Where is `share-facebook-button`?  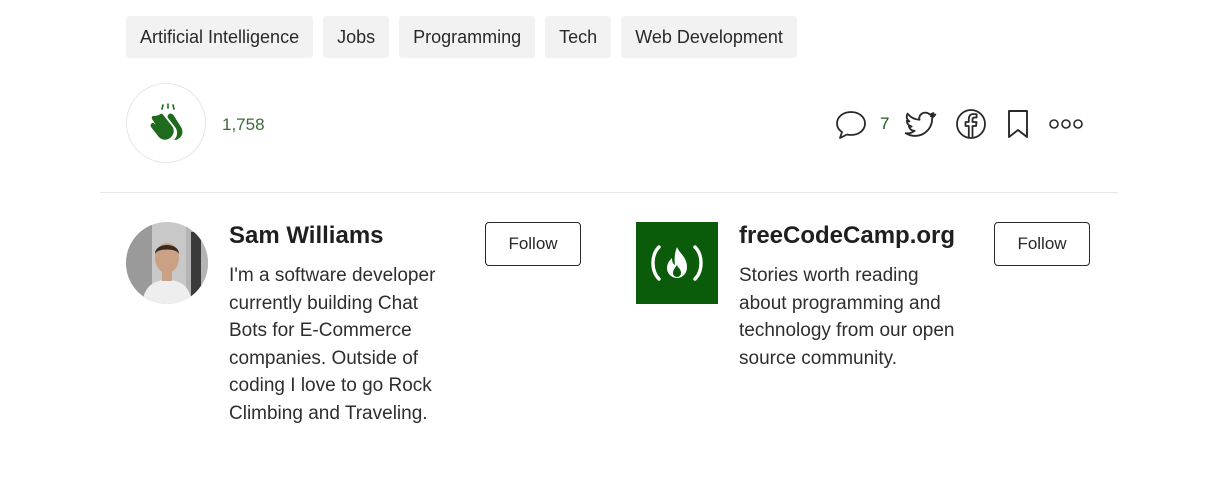 share-facebook-button is located at coordinates (971, 124).